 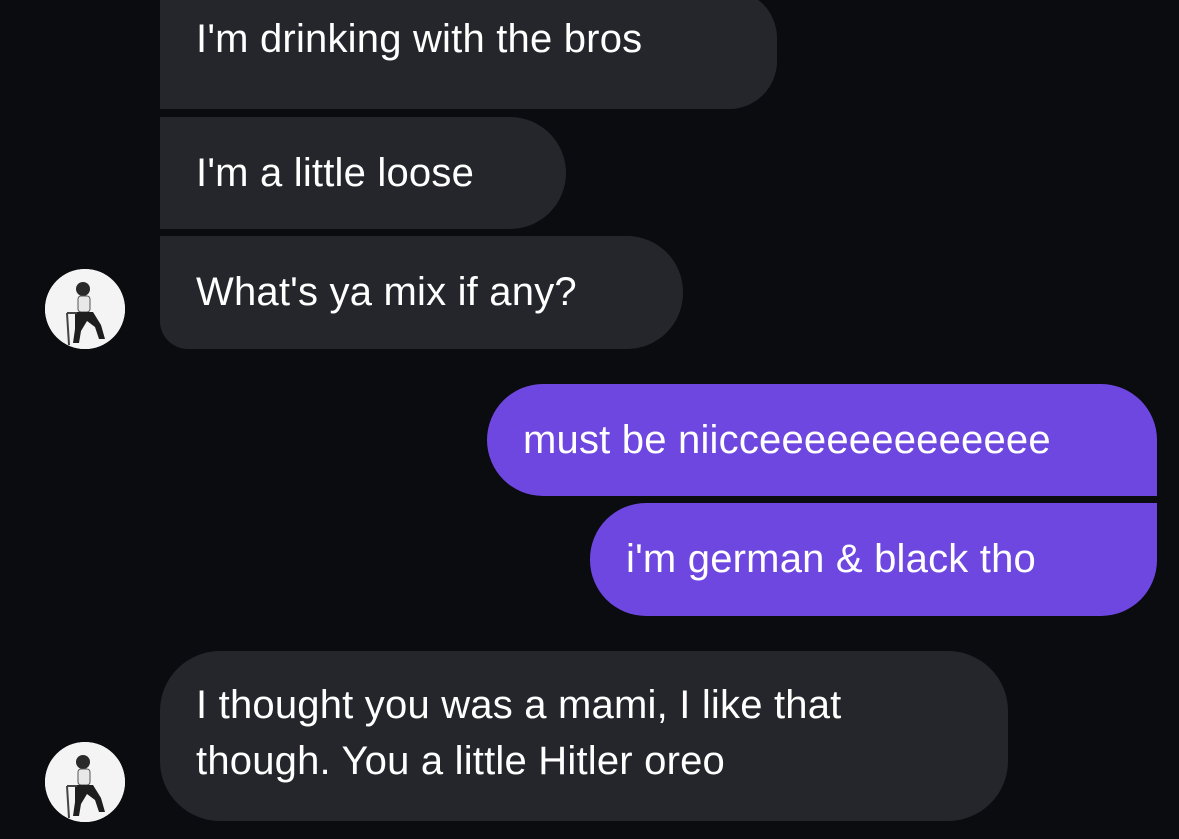 What do you see at coordinates (335, 173) in the screenshot?
I see `message-text: I'm a little loose` at bounding box center [335, 173].